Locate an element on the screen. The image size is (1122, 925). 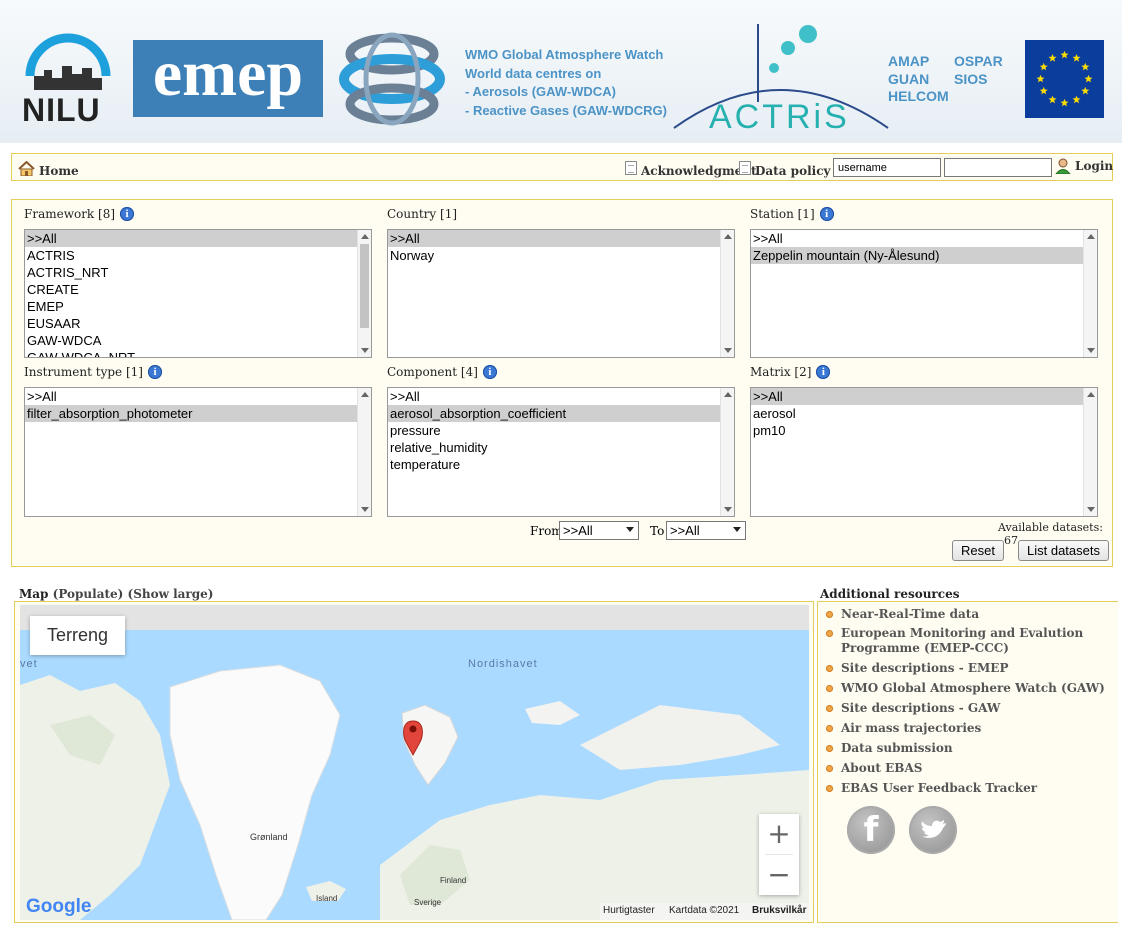
eu-flag-icon is located at coordinates (1064, 79).